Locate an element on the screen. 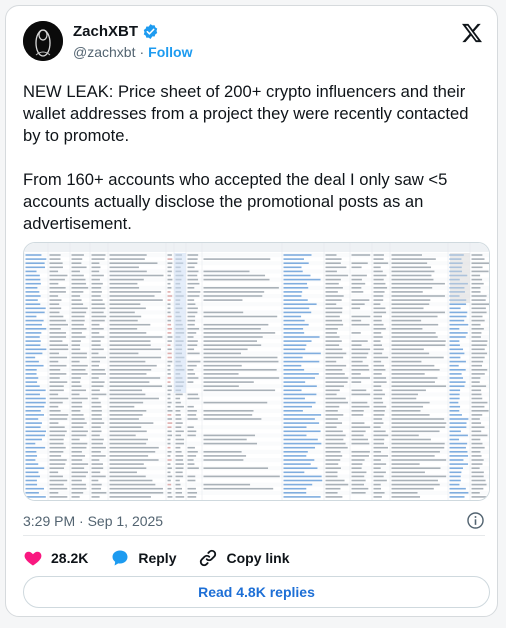 The image size is (506, 628). tweet-header: ZachXBT @zachxbt · Follow is located at coordinates (254, 44).